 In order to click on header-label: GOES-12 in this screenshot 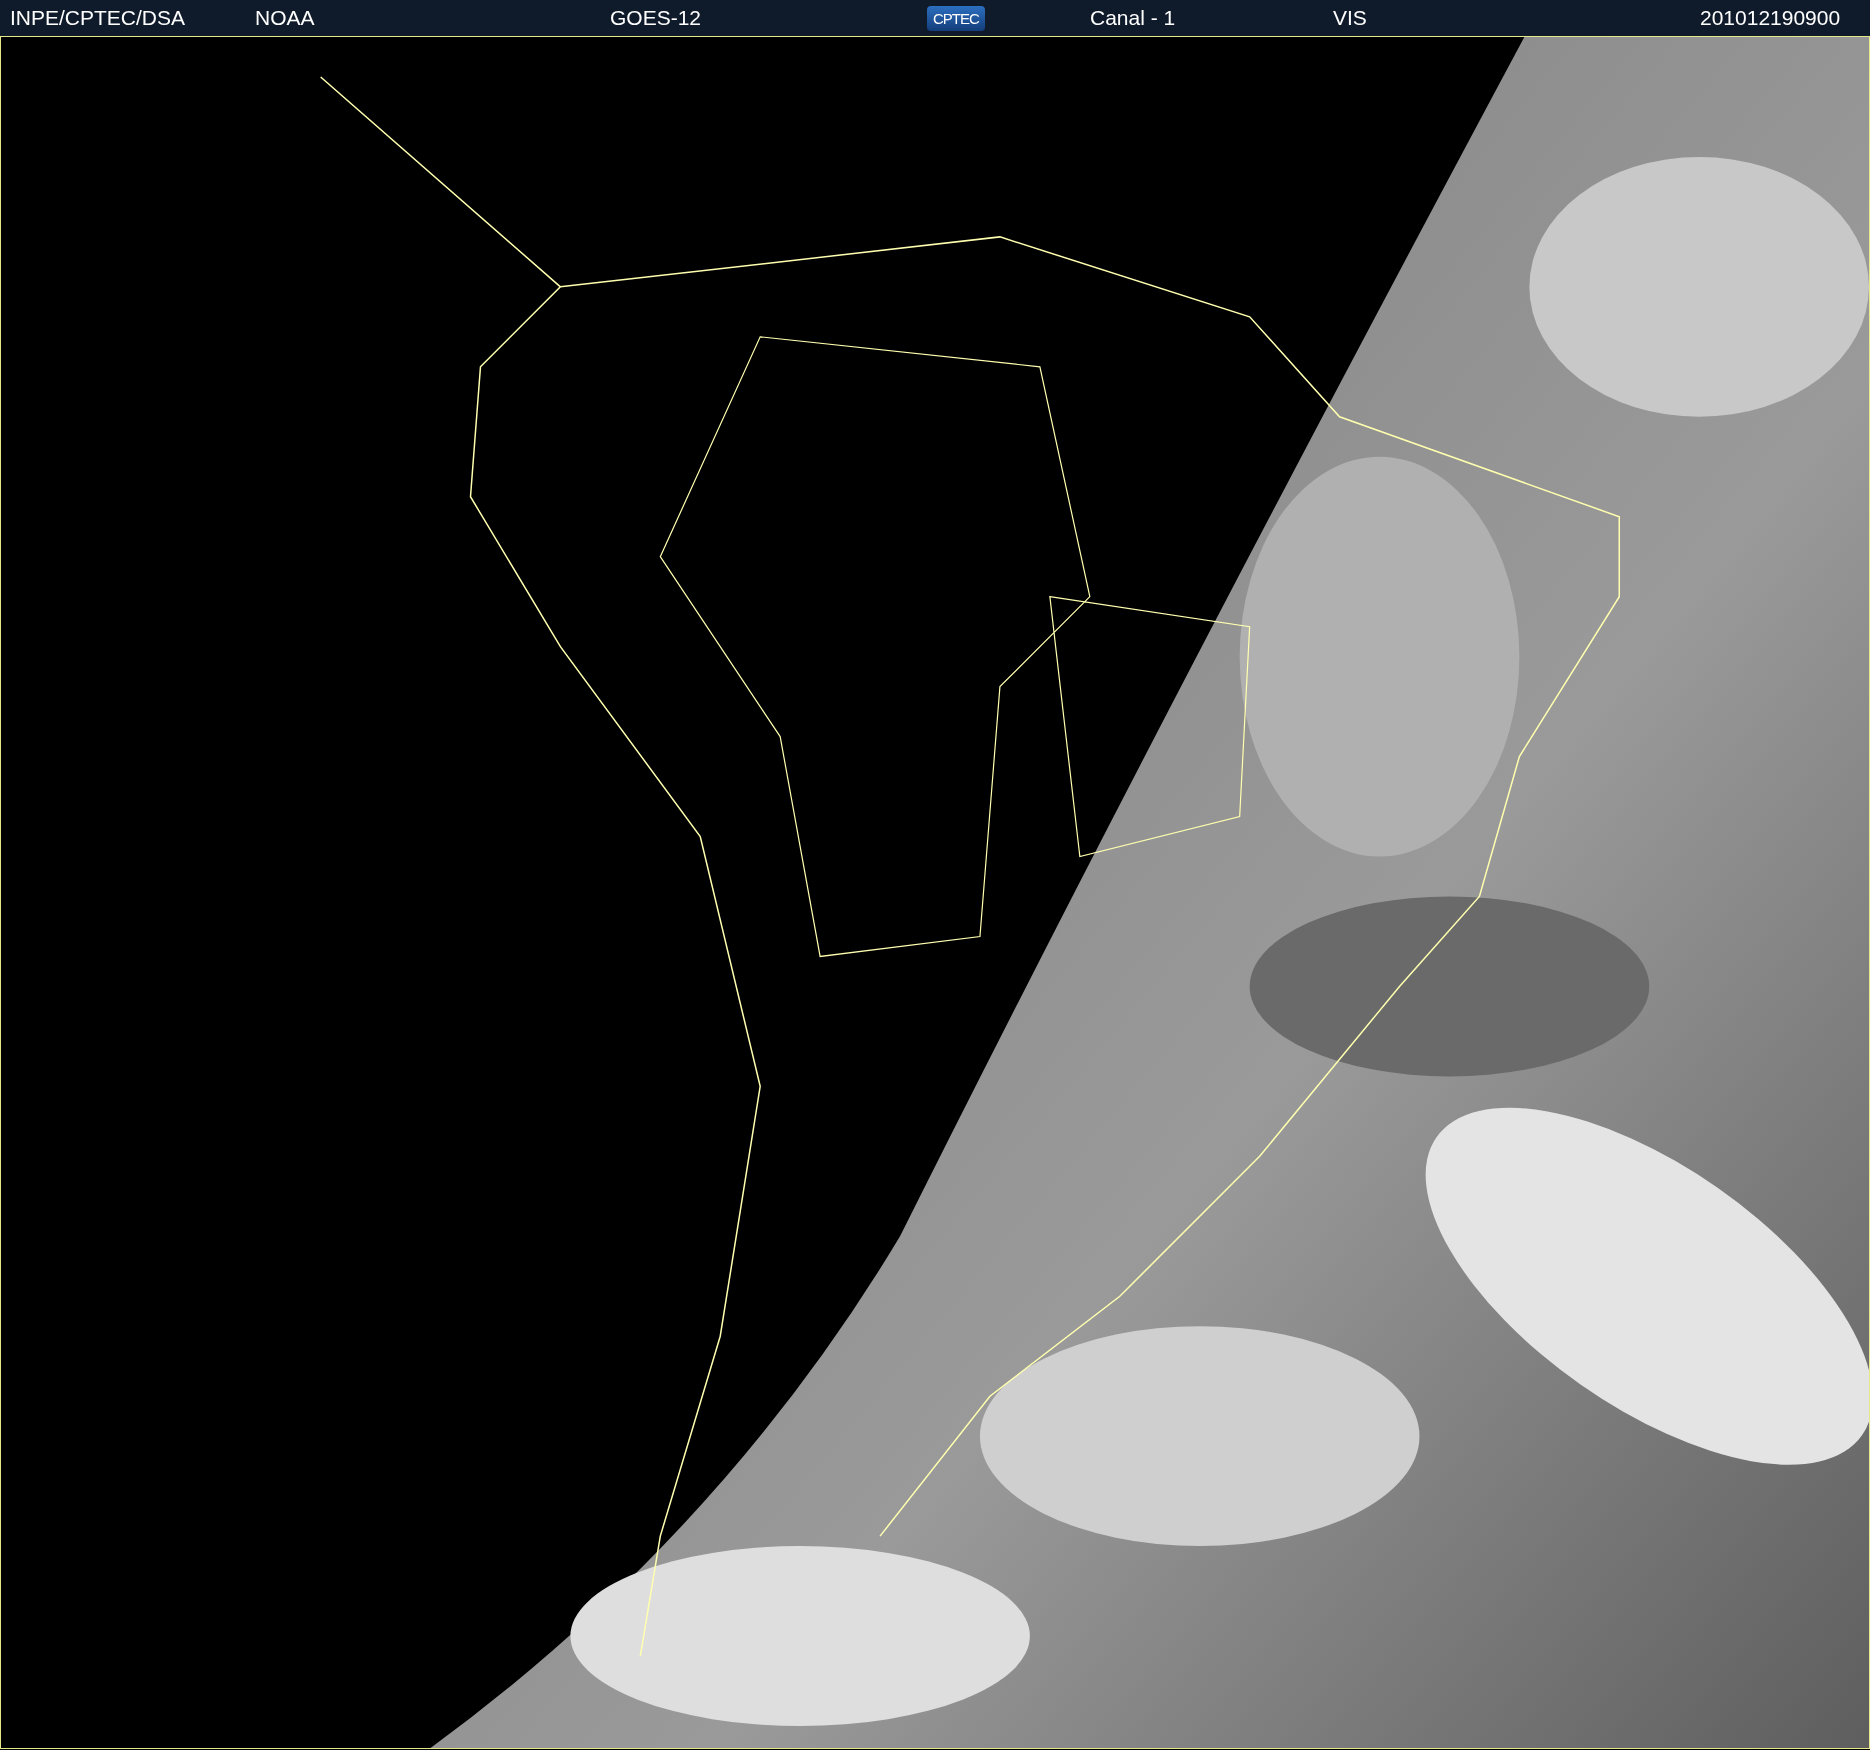, I will do `click(656, 18)`.